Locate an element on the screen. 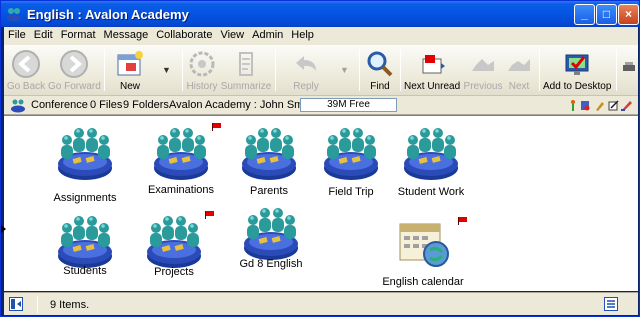 The width and height of the screenshot is (640, 317). item-label: Students is located at coordinates (85, 271).